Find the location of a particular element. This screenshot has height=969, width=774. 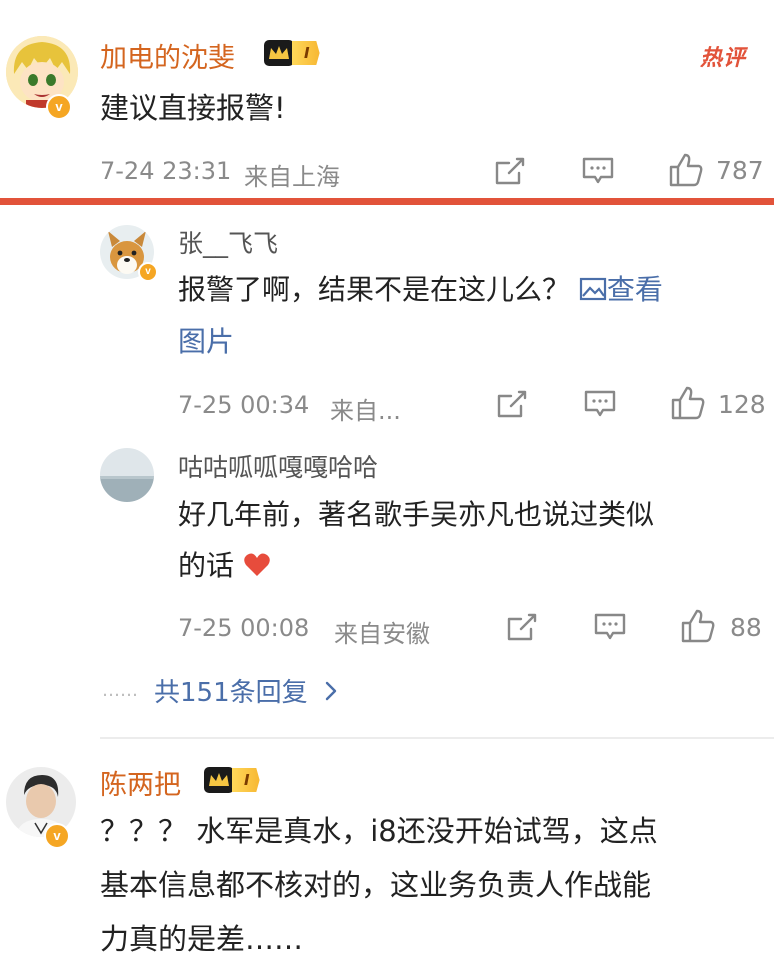

hot-comment-badge: 热评 is located at coordinates (723, 58).